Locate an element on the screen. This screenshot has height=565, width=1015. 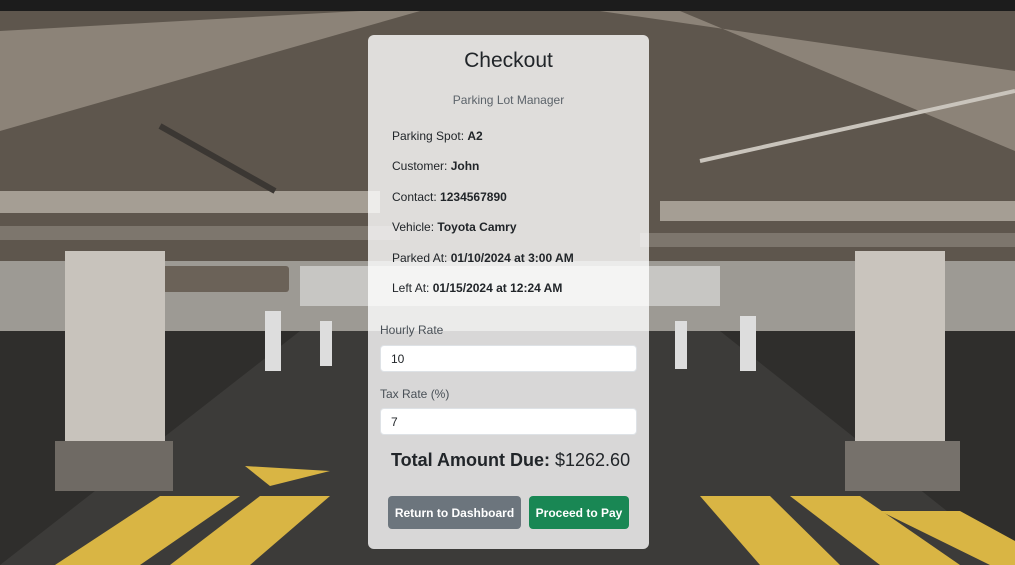
detail-value: Toyota Camry is located at coordinates (477, 227).